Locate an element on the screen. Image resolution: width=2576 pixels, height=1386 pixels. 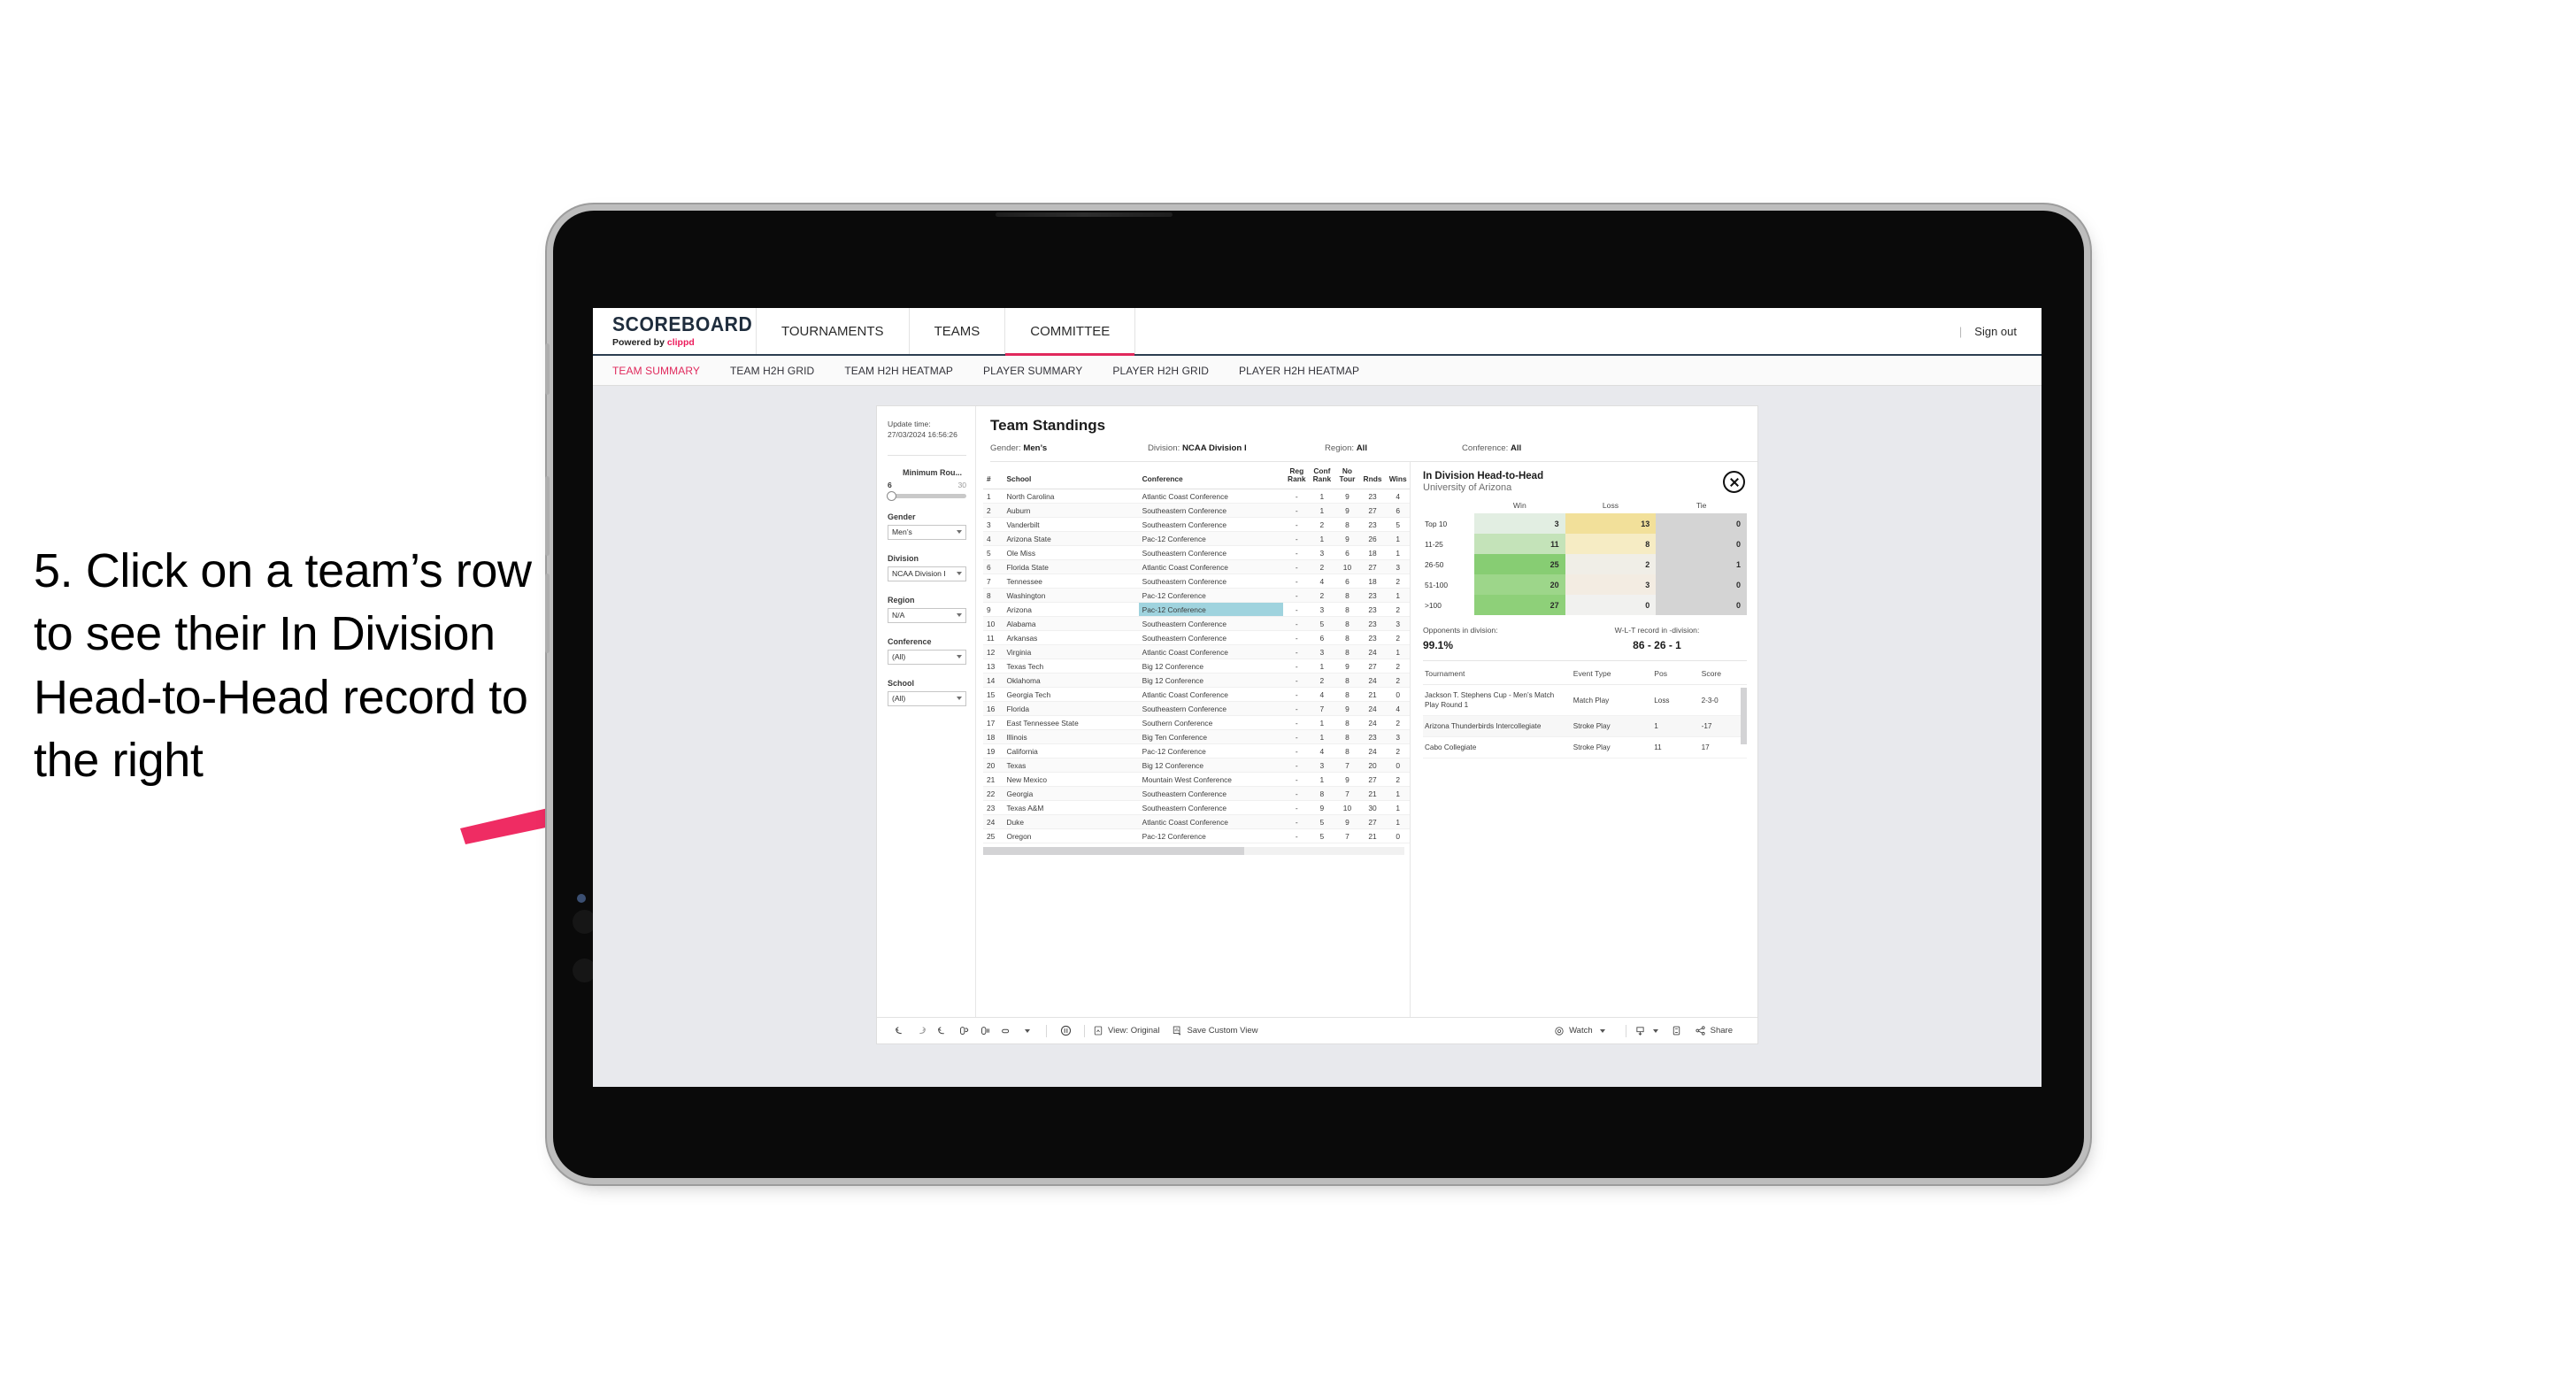
col-reg-rank-line2: Rank is located at coordinates (1297, 479).